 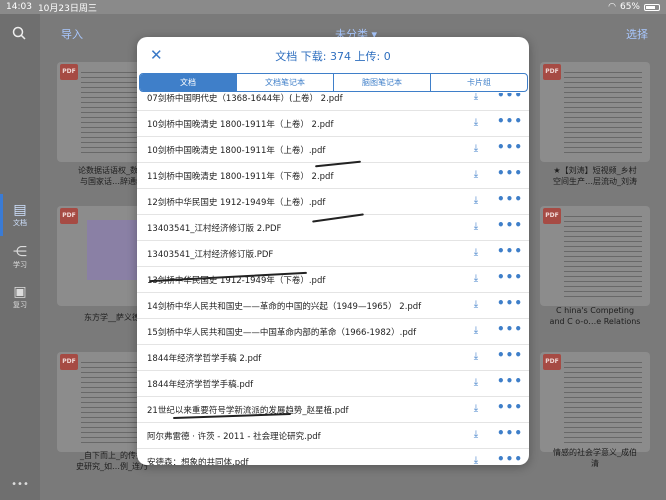 I want to click on sidebar-item-documents: ▤ 文档, so click(x=20, y=215).